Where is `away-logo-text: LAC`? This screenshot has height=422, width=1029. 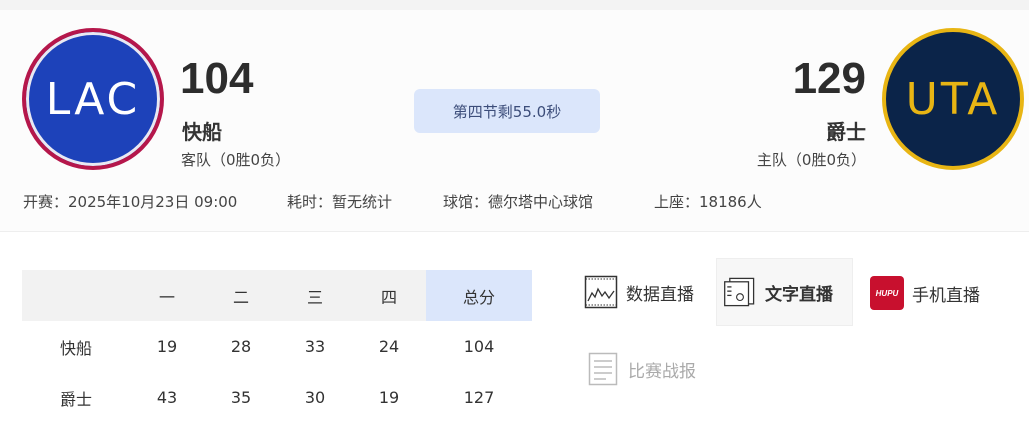
away-logo-text: LAC is located at coordinates (93, 99).